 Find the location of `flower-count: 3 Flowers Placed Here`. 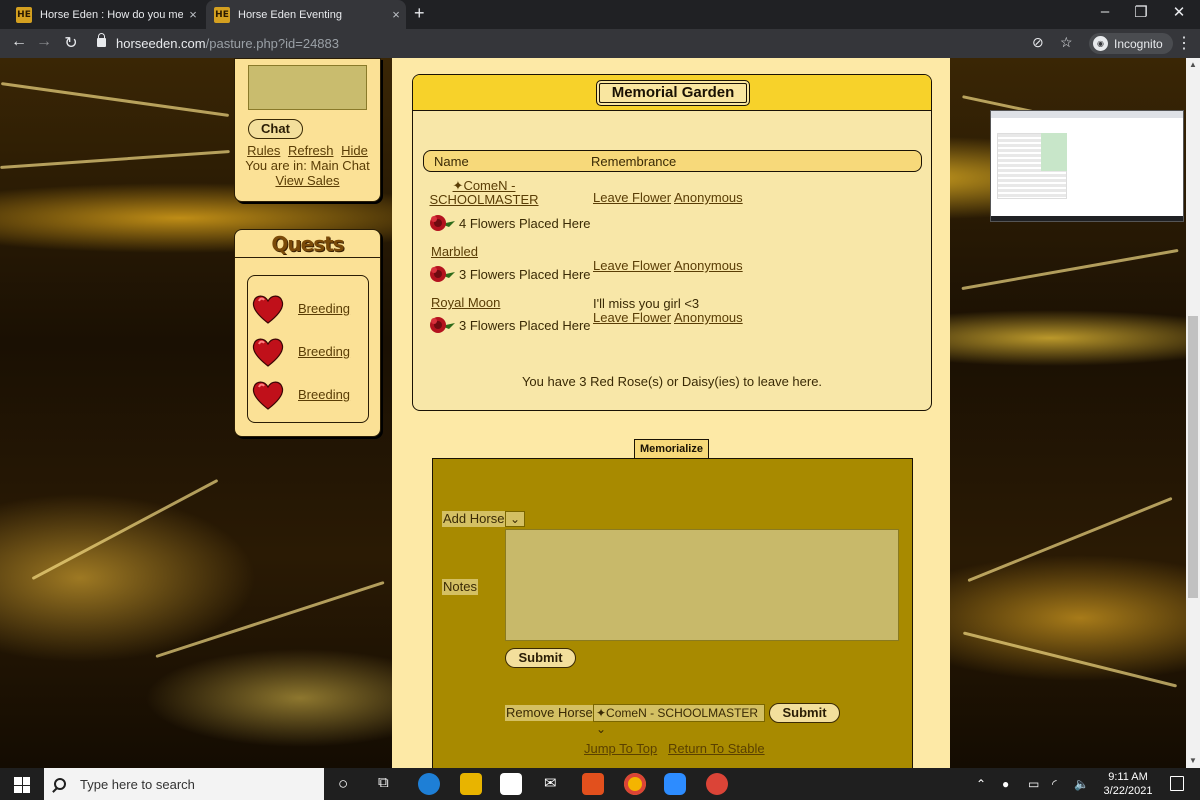

flower-count: 3 Flowers Placed Here is located at coordinates (525, 274).